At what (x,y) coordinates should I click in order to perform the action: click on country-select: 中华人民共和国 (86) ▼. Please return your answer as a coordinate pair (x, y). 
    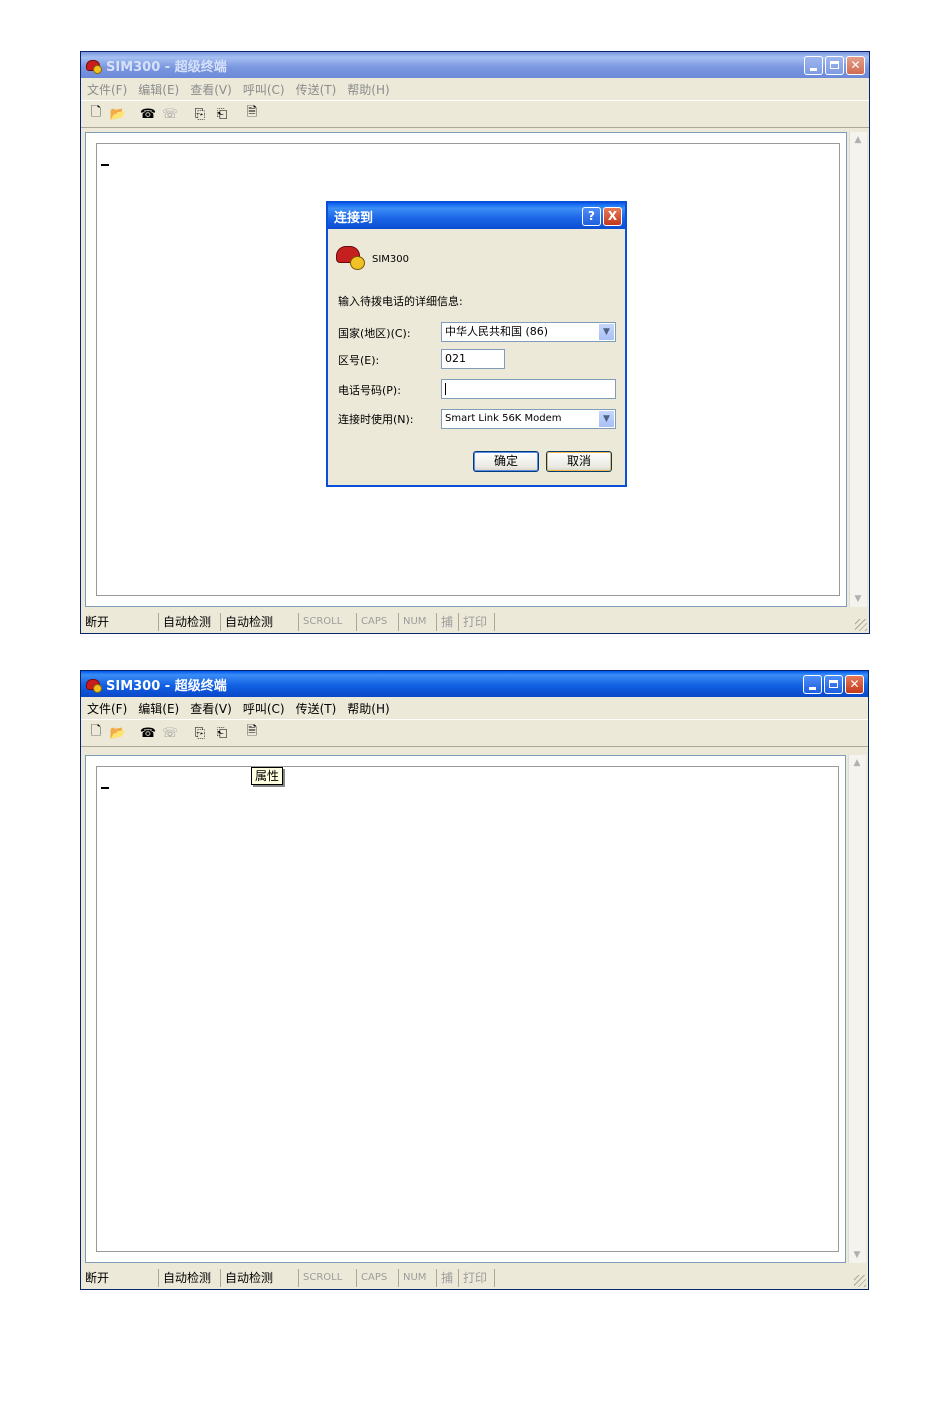
    Looking at the image, I should click on (528, 332).